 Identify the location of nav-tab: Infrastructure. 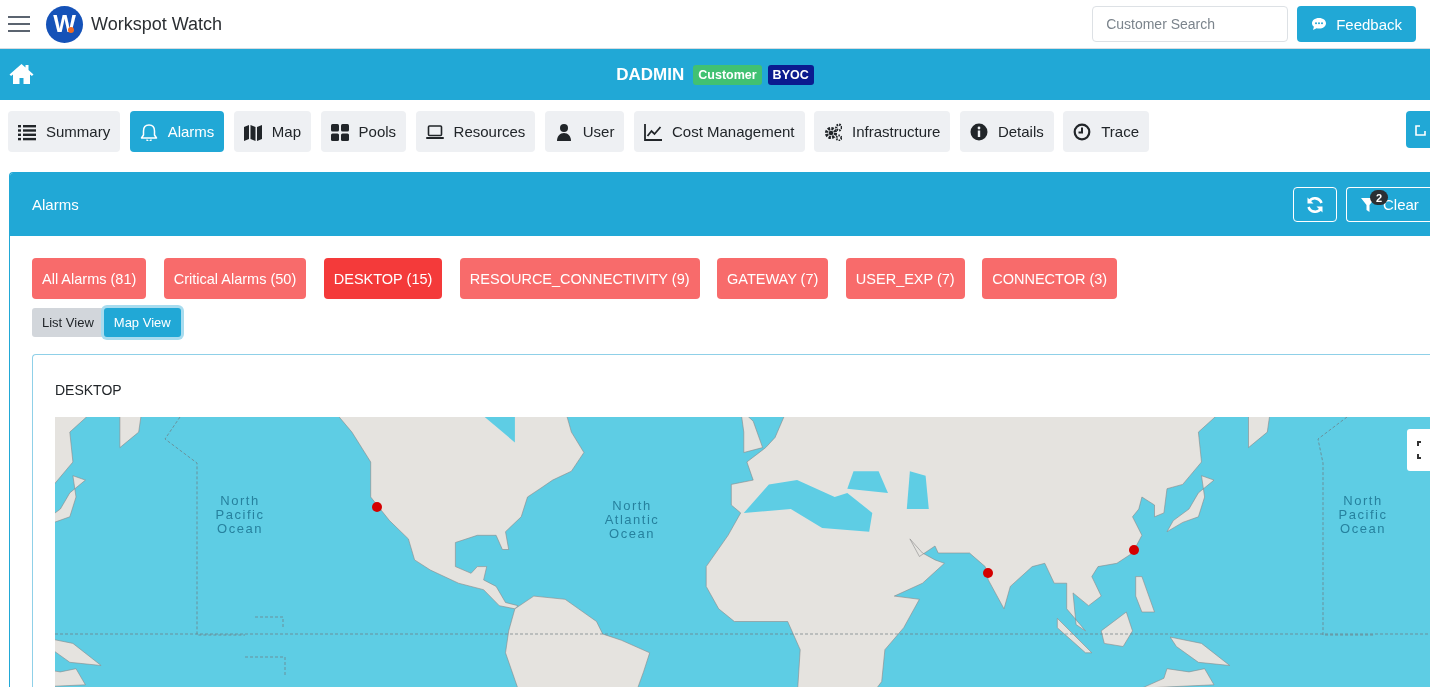
(882, 131).